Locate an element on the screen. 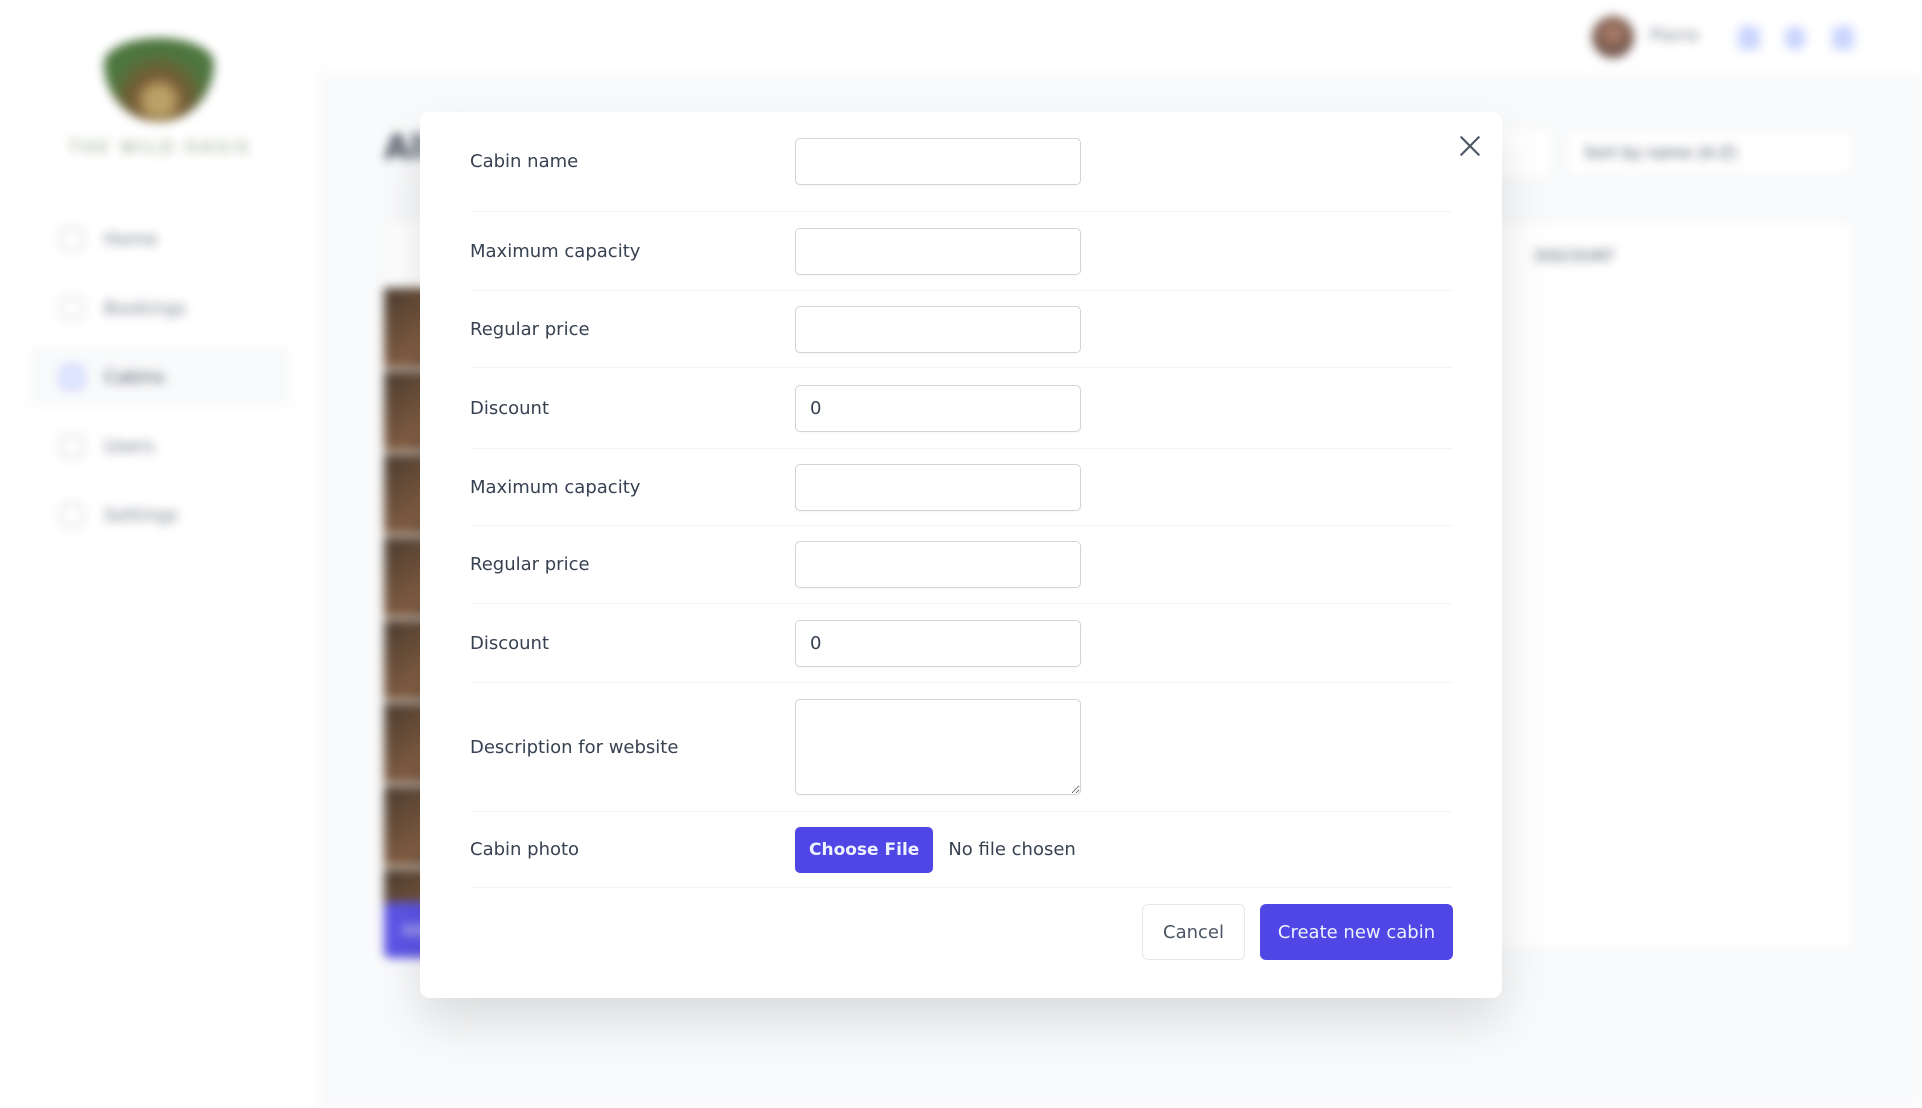 The width and height of the screenshot is (1922, 1108). close-icon is located at coordinates (1470, 146).